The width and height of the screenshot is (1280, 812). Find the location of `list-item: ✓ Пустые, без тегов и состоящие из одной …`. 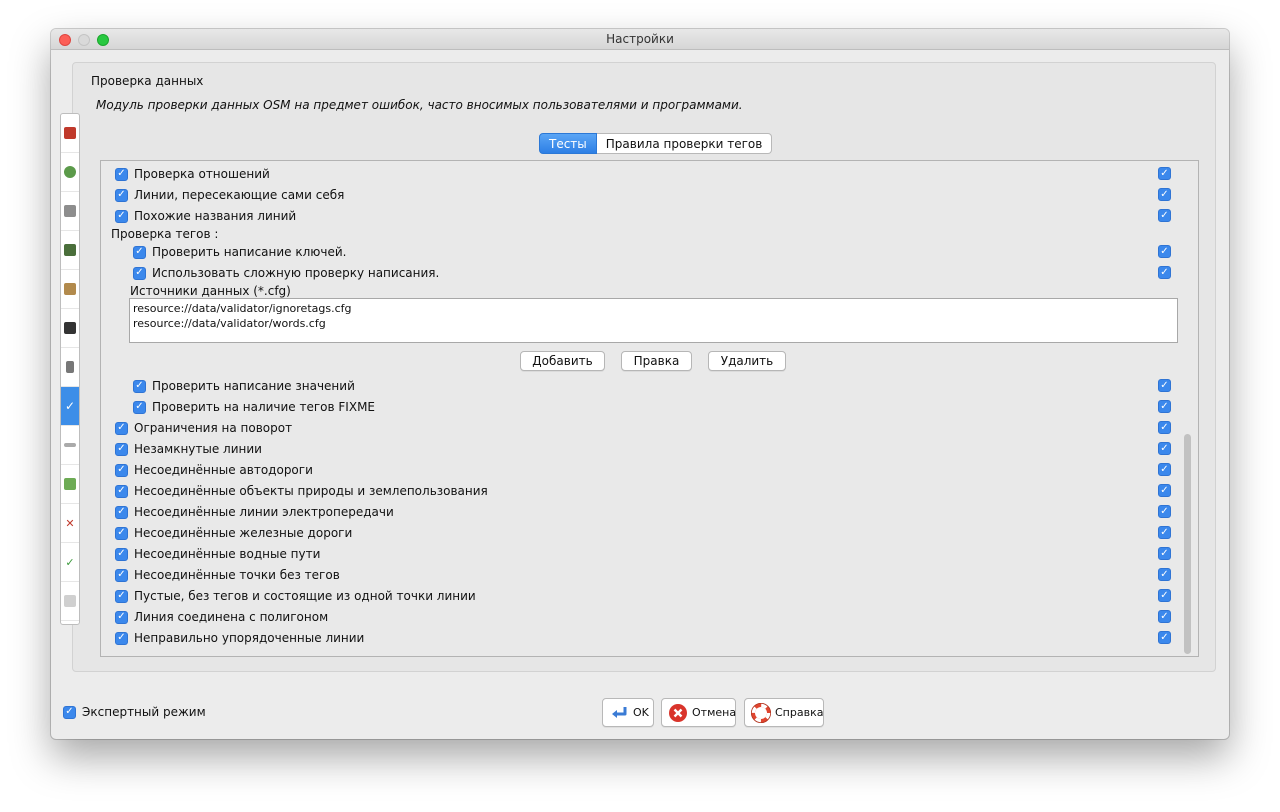

list-item: ✓ Пустые, без тегов и состоящие из одной … is located at coordinates (295, 596).